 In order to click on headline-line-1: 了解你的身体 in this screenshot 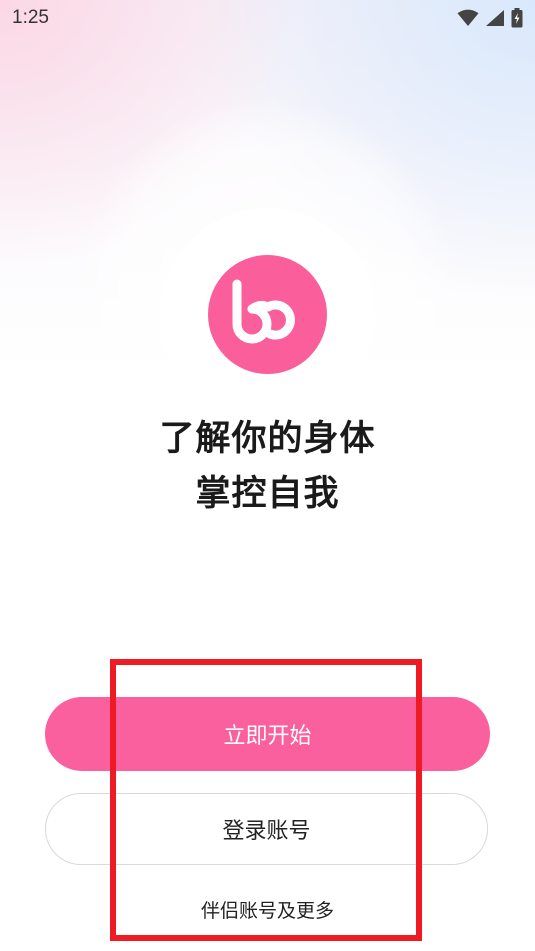, I will do `click(267, 439)`.